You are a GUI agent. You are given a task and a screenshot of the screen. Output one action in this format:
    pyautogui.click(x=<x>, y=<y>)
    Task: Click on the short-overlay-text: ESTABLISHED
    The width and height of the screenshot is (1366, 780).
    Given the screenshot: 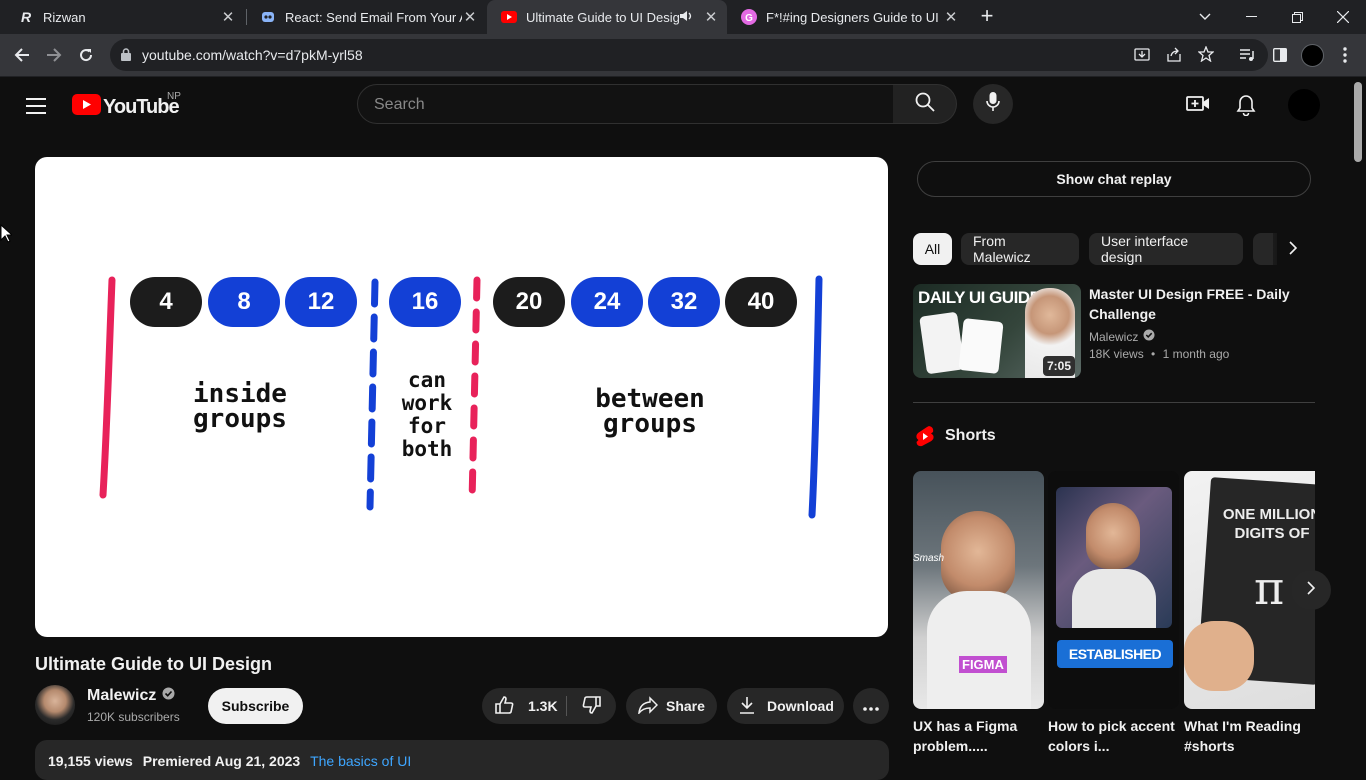 What is the action you would take?
    pyautogui.click(x=1115, y=654)
    